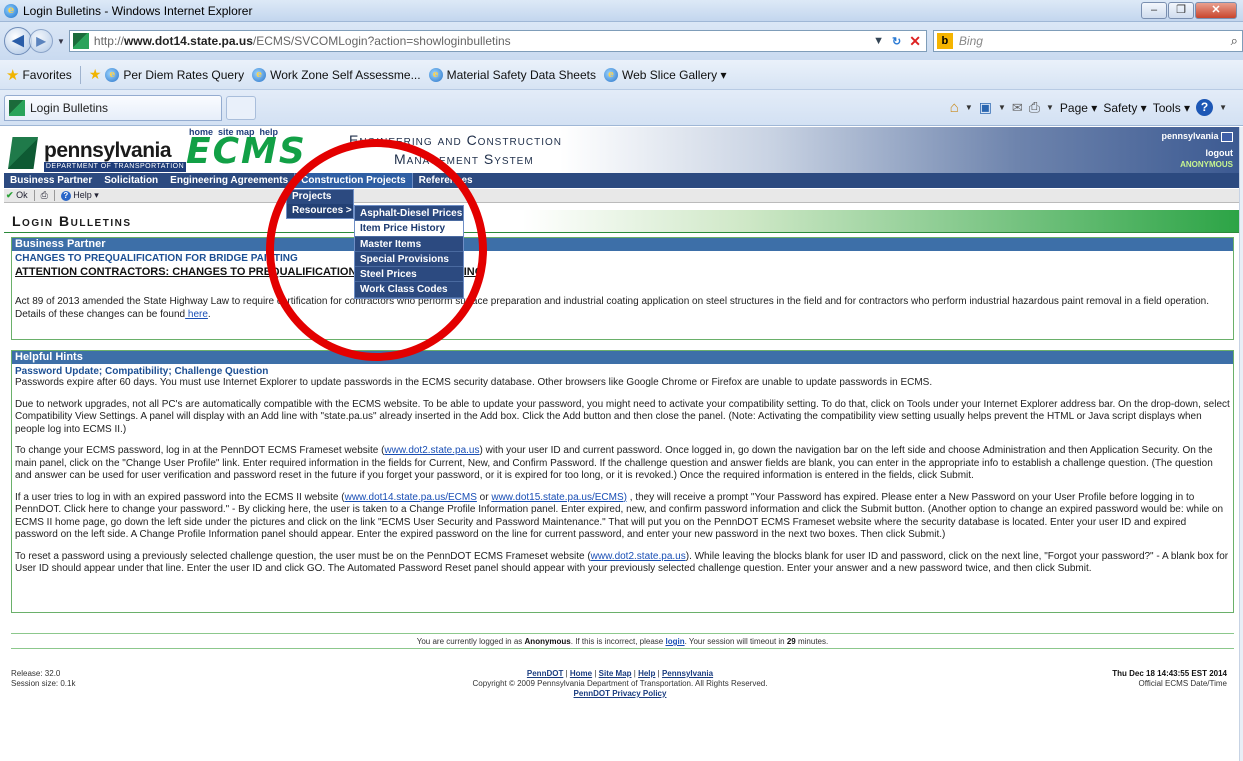 This screenshot has width=1243, height=761. Describe the element at coordinates (409, 229) in the screenshot. I see `menu-item-item-price-history: Item Price History` at that location.